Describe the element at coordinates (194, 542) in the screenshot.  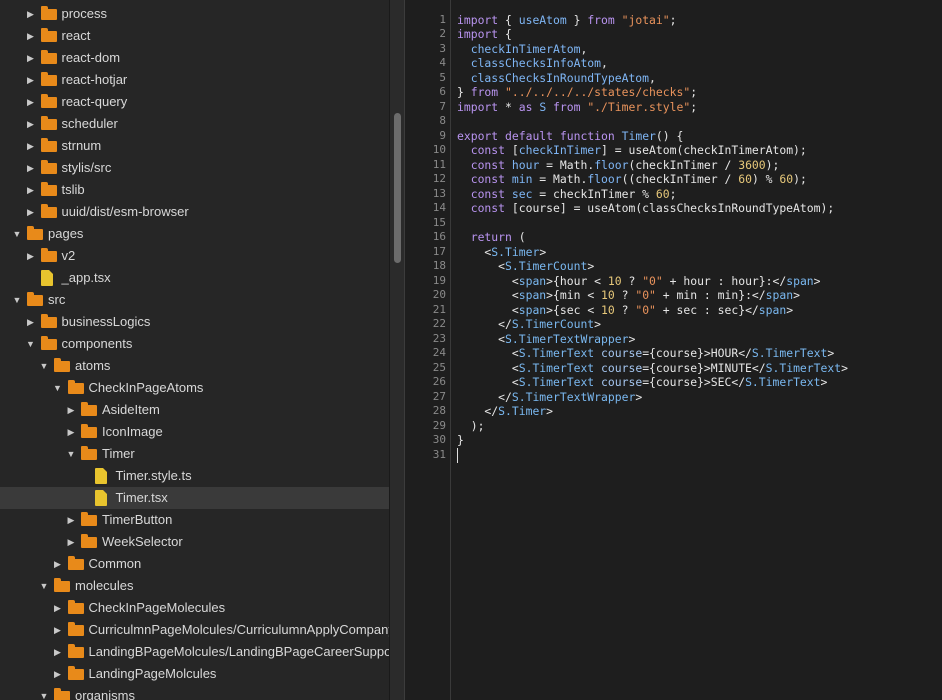
I see `tree-folder: ▶ WeekSelector` at that location.